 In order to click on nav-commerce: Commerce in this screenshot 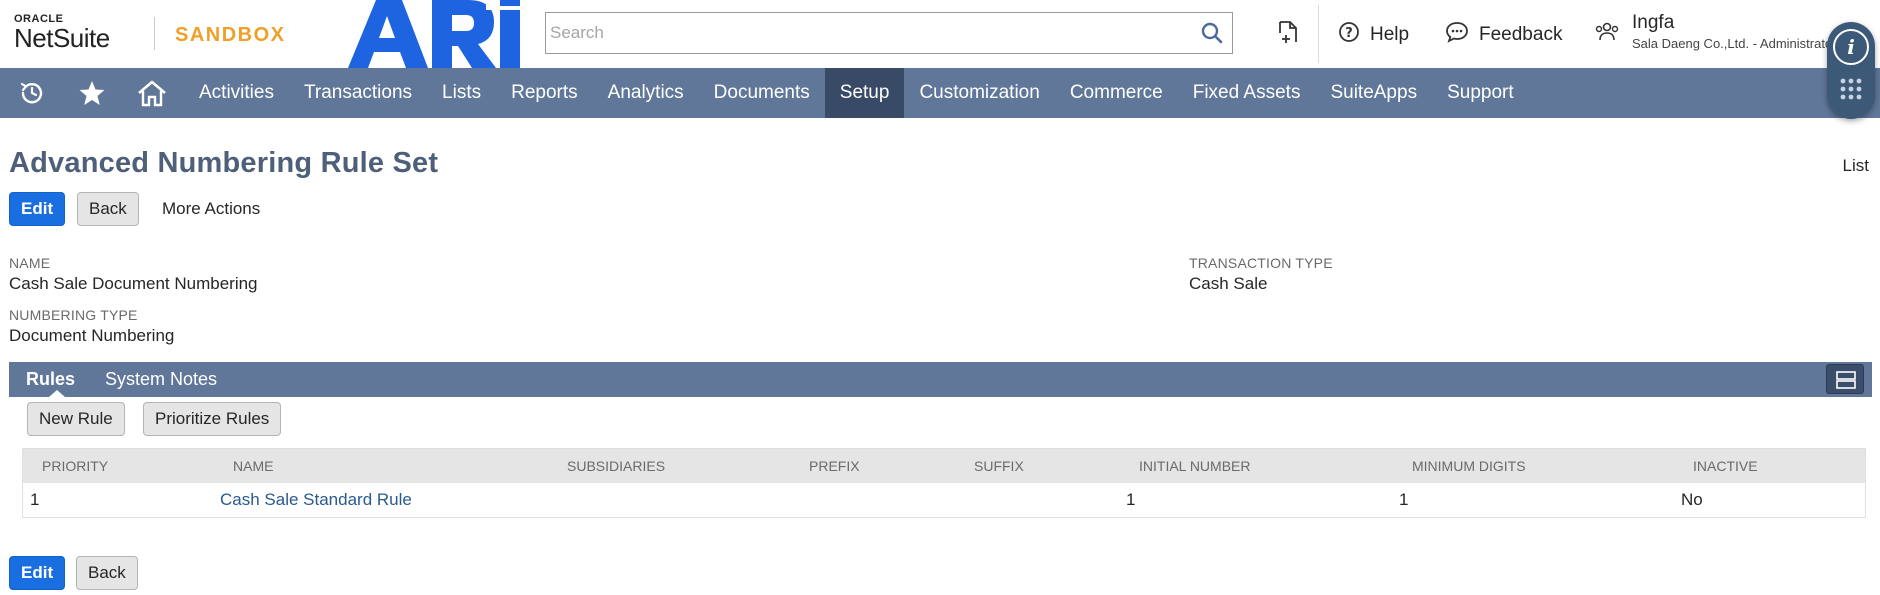, I will do `click(1116, 93)`.